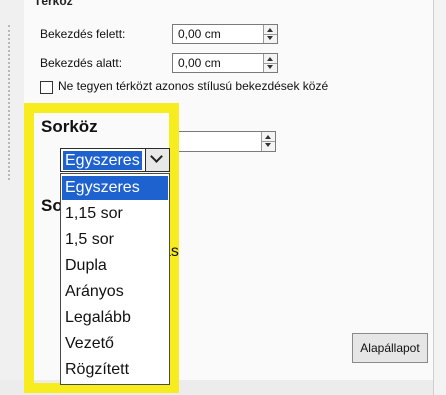 Image resolution: width=446 pixels, height=395 pixels. Describe the element at coordinates (199, 34) in the screenshot. I see `spacing-above-value: 0,00 cm` at that location.